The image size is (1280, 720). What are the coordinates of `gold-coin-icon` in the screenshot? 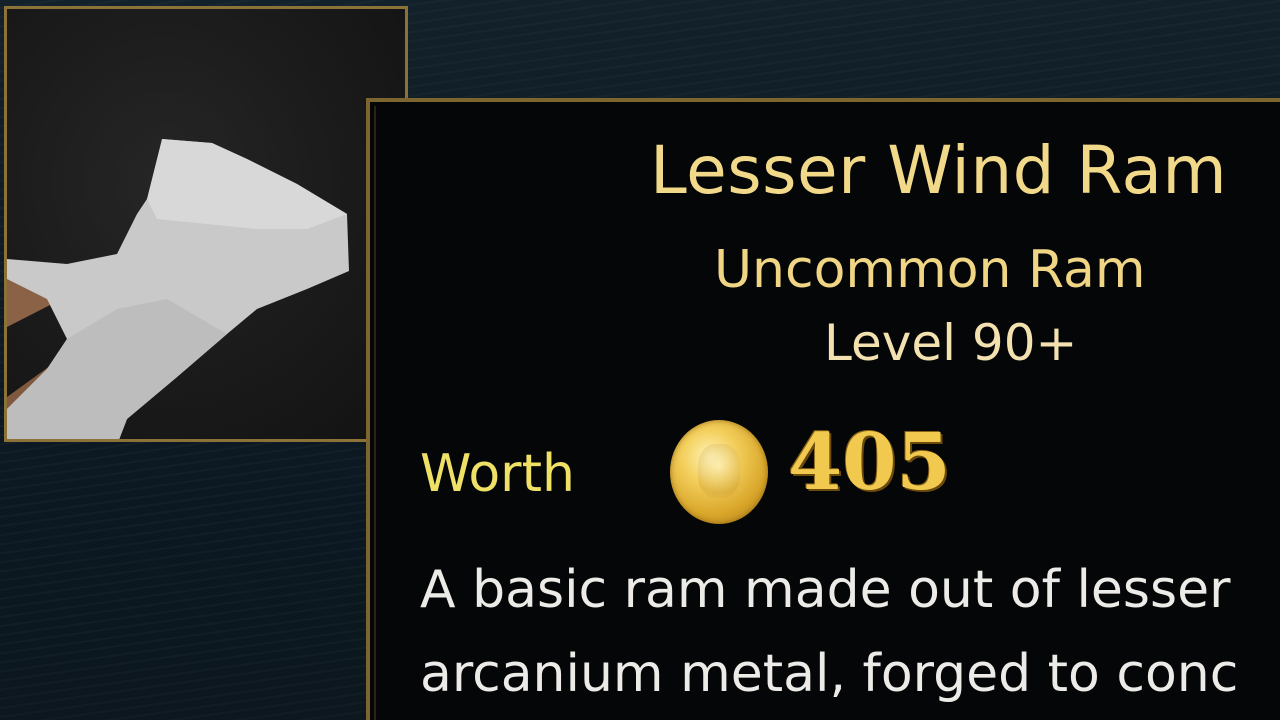 It's located at (719, 472).